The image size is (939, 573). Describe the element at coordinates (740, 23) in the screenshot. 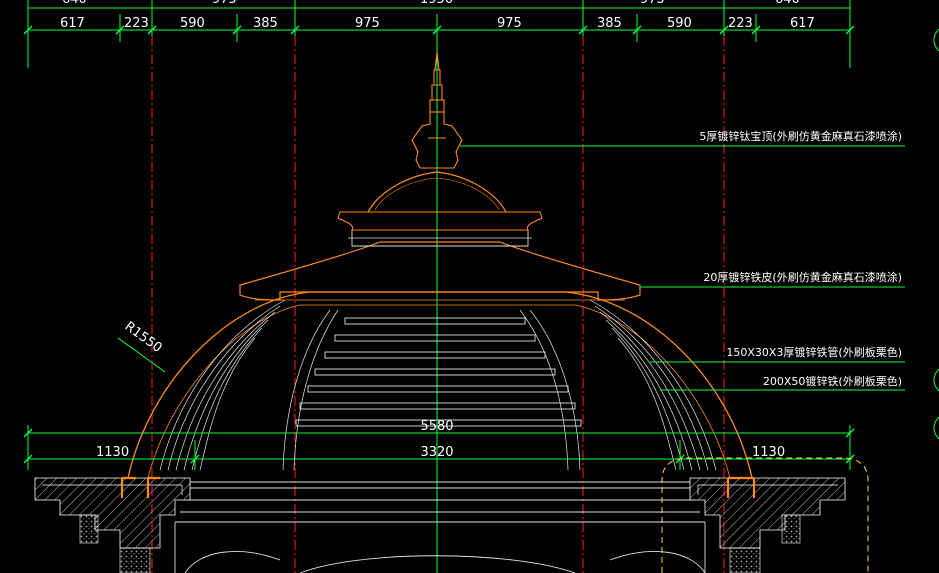

I see `dim-label-223-right: 223` at that location.